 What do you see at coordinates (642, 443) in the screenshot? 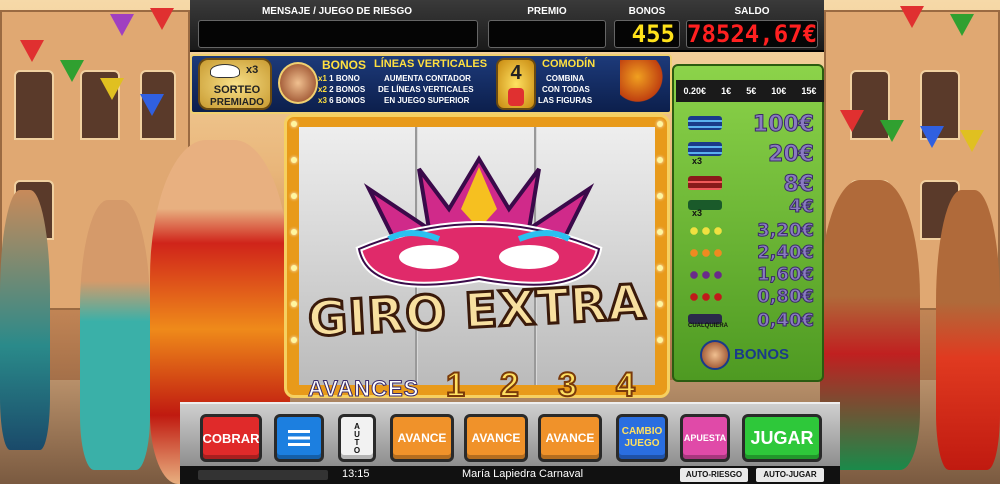
I see `juego-label: JUEGO` at bounding box center [642, 443].